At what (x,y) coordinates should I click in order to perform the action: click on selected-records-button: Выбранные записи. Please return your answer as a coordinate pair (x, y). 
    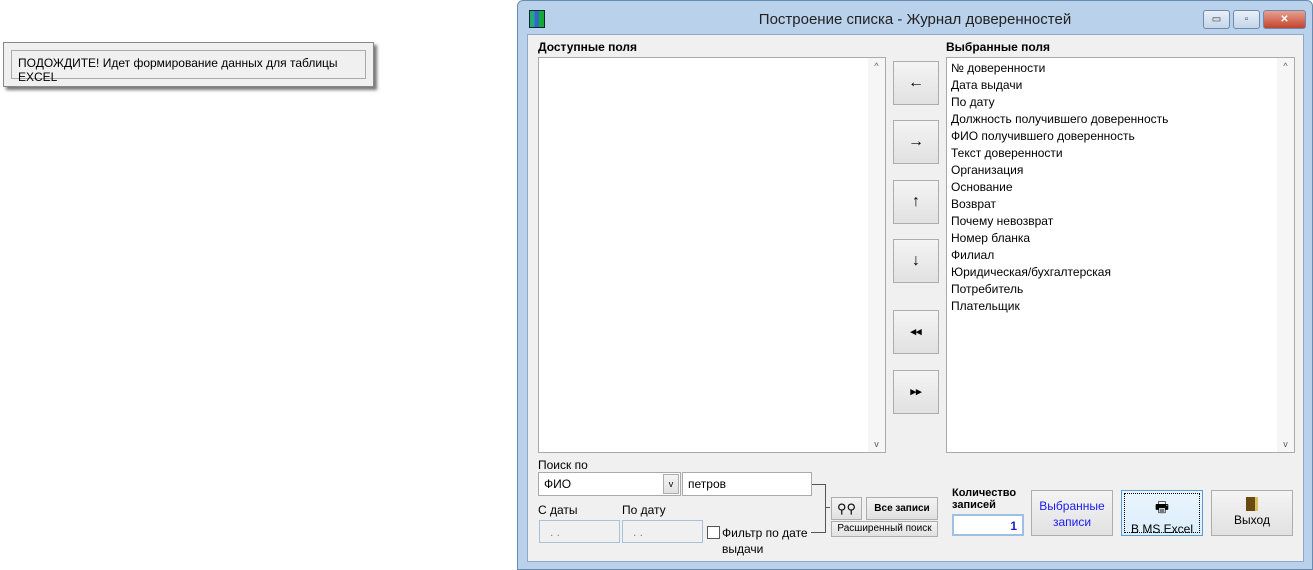
    Looking at the image, I should click on (1072, 513).